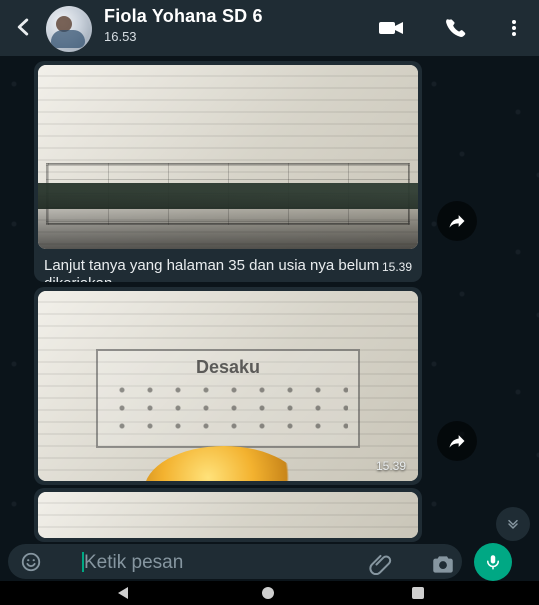 The height and width of the screenshot is (605, 539). What do you see at coordinates (418, 593) in the screenshot?
I see `nav-recents-button` at bounding box center [418, 593].